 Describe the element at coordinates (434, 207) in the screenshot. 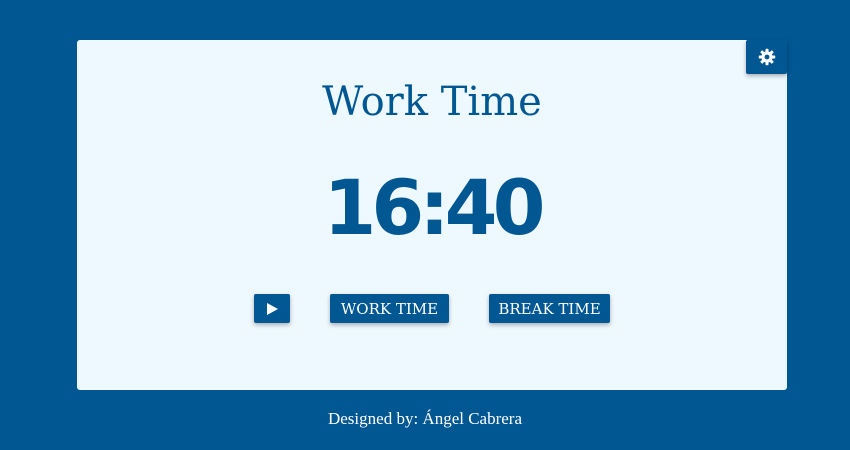

I see `timer-display: 16:40` at that location.